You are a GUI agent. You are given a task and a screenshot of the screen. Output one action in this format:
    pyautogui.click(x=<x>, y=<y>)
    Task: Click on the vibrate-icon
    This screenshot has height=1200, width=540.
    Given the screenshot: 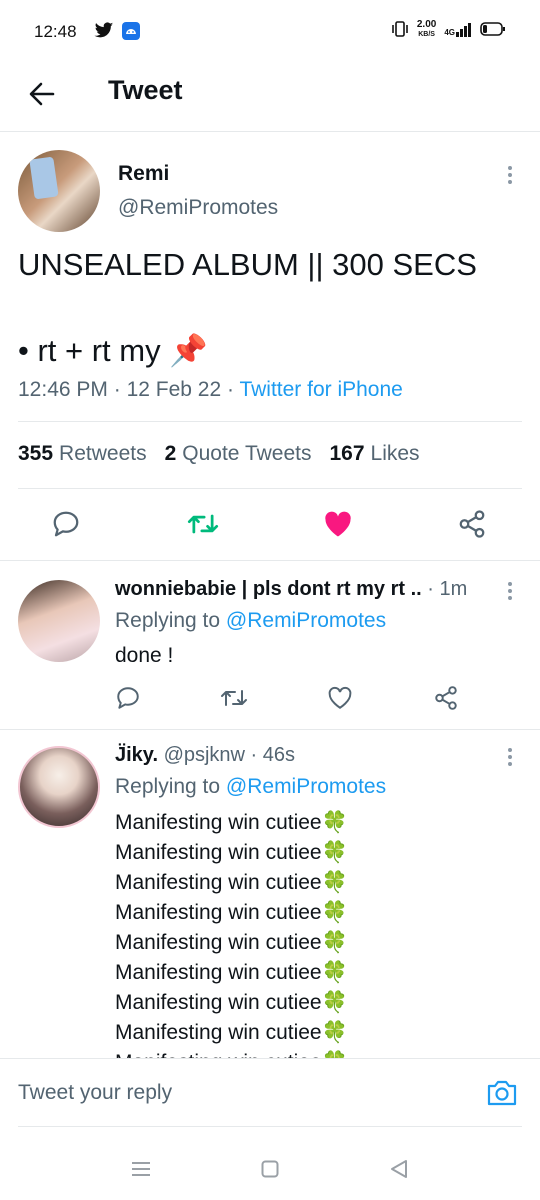 What is the action you would take?
    pyautogui.click(x=400, y=30)
    